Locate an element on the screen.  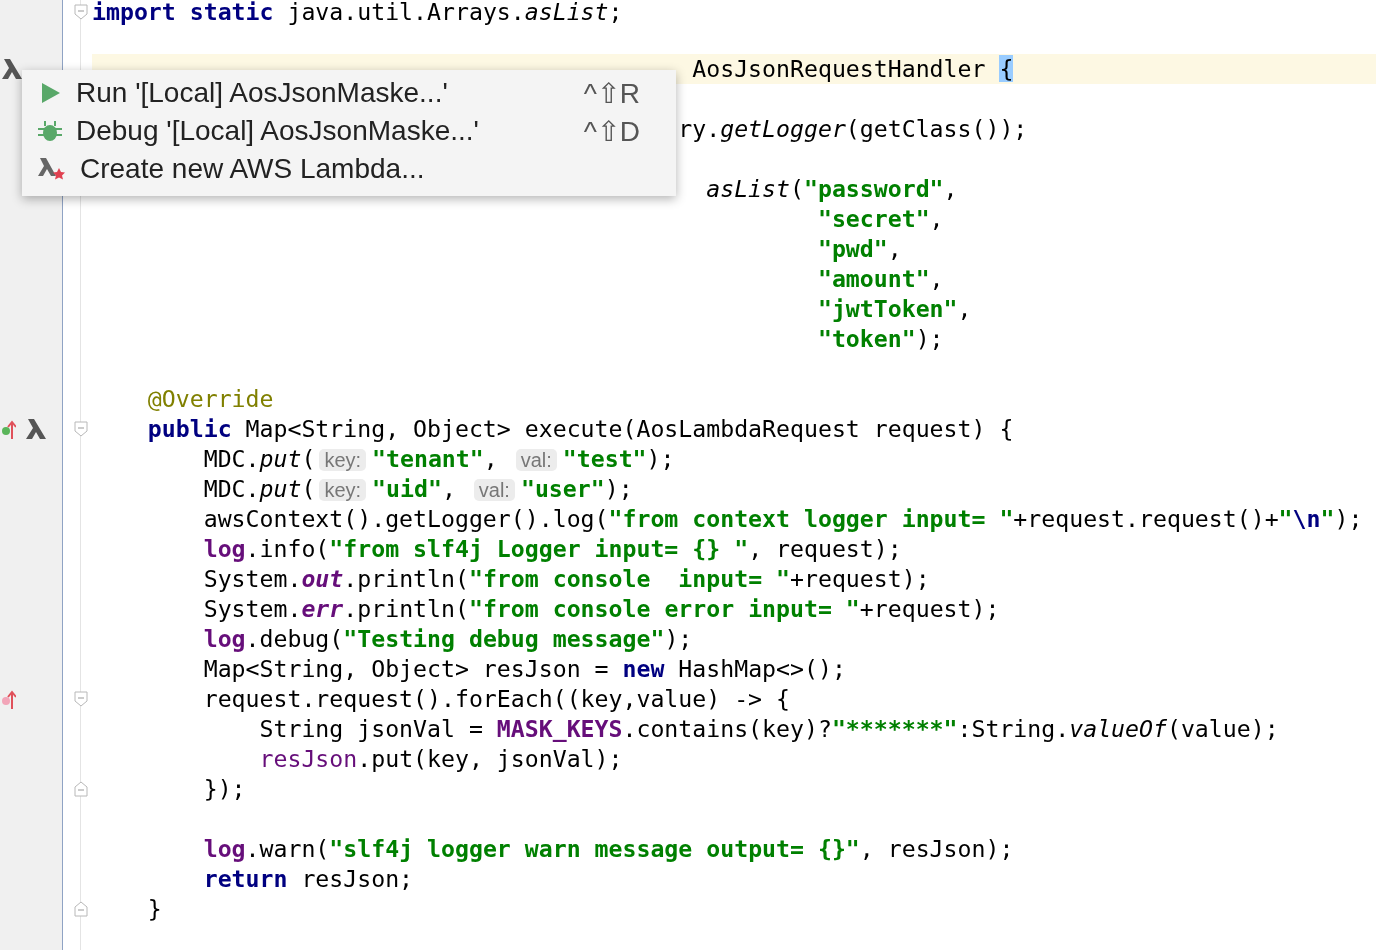
code-text: Map<String, Object> execute(AosLambdaRequest request) { is located at coordinates (629, 428).